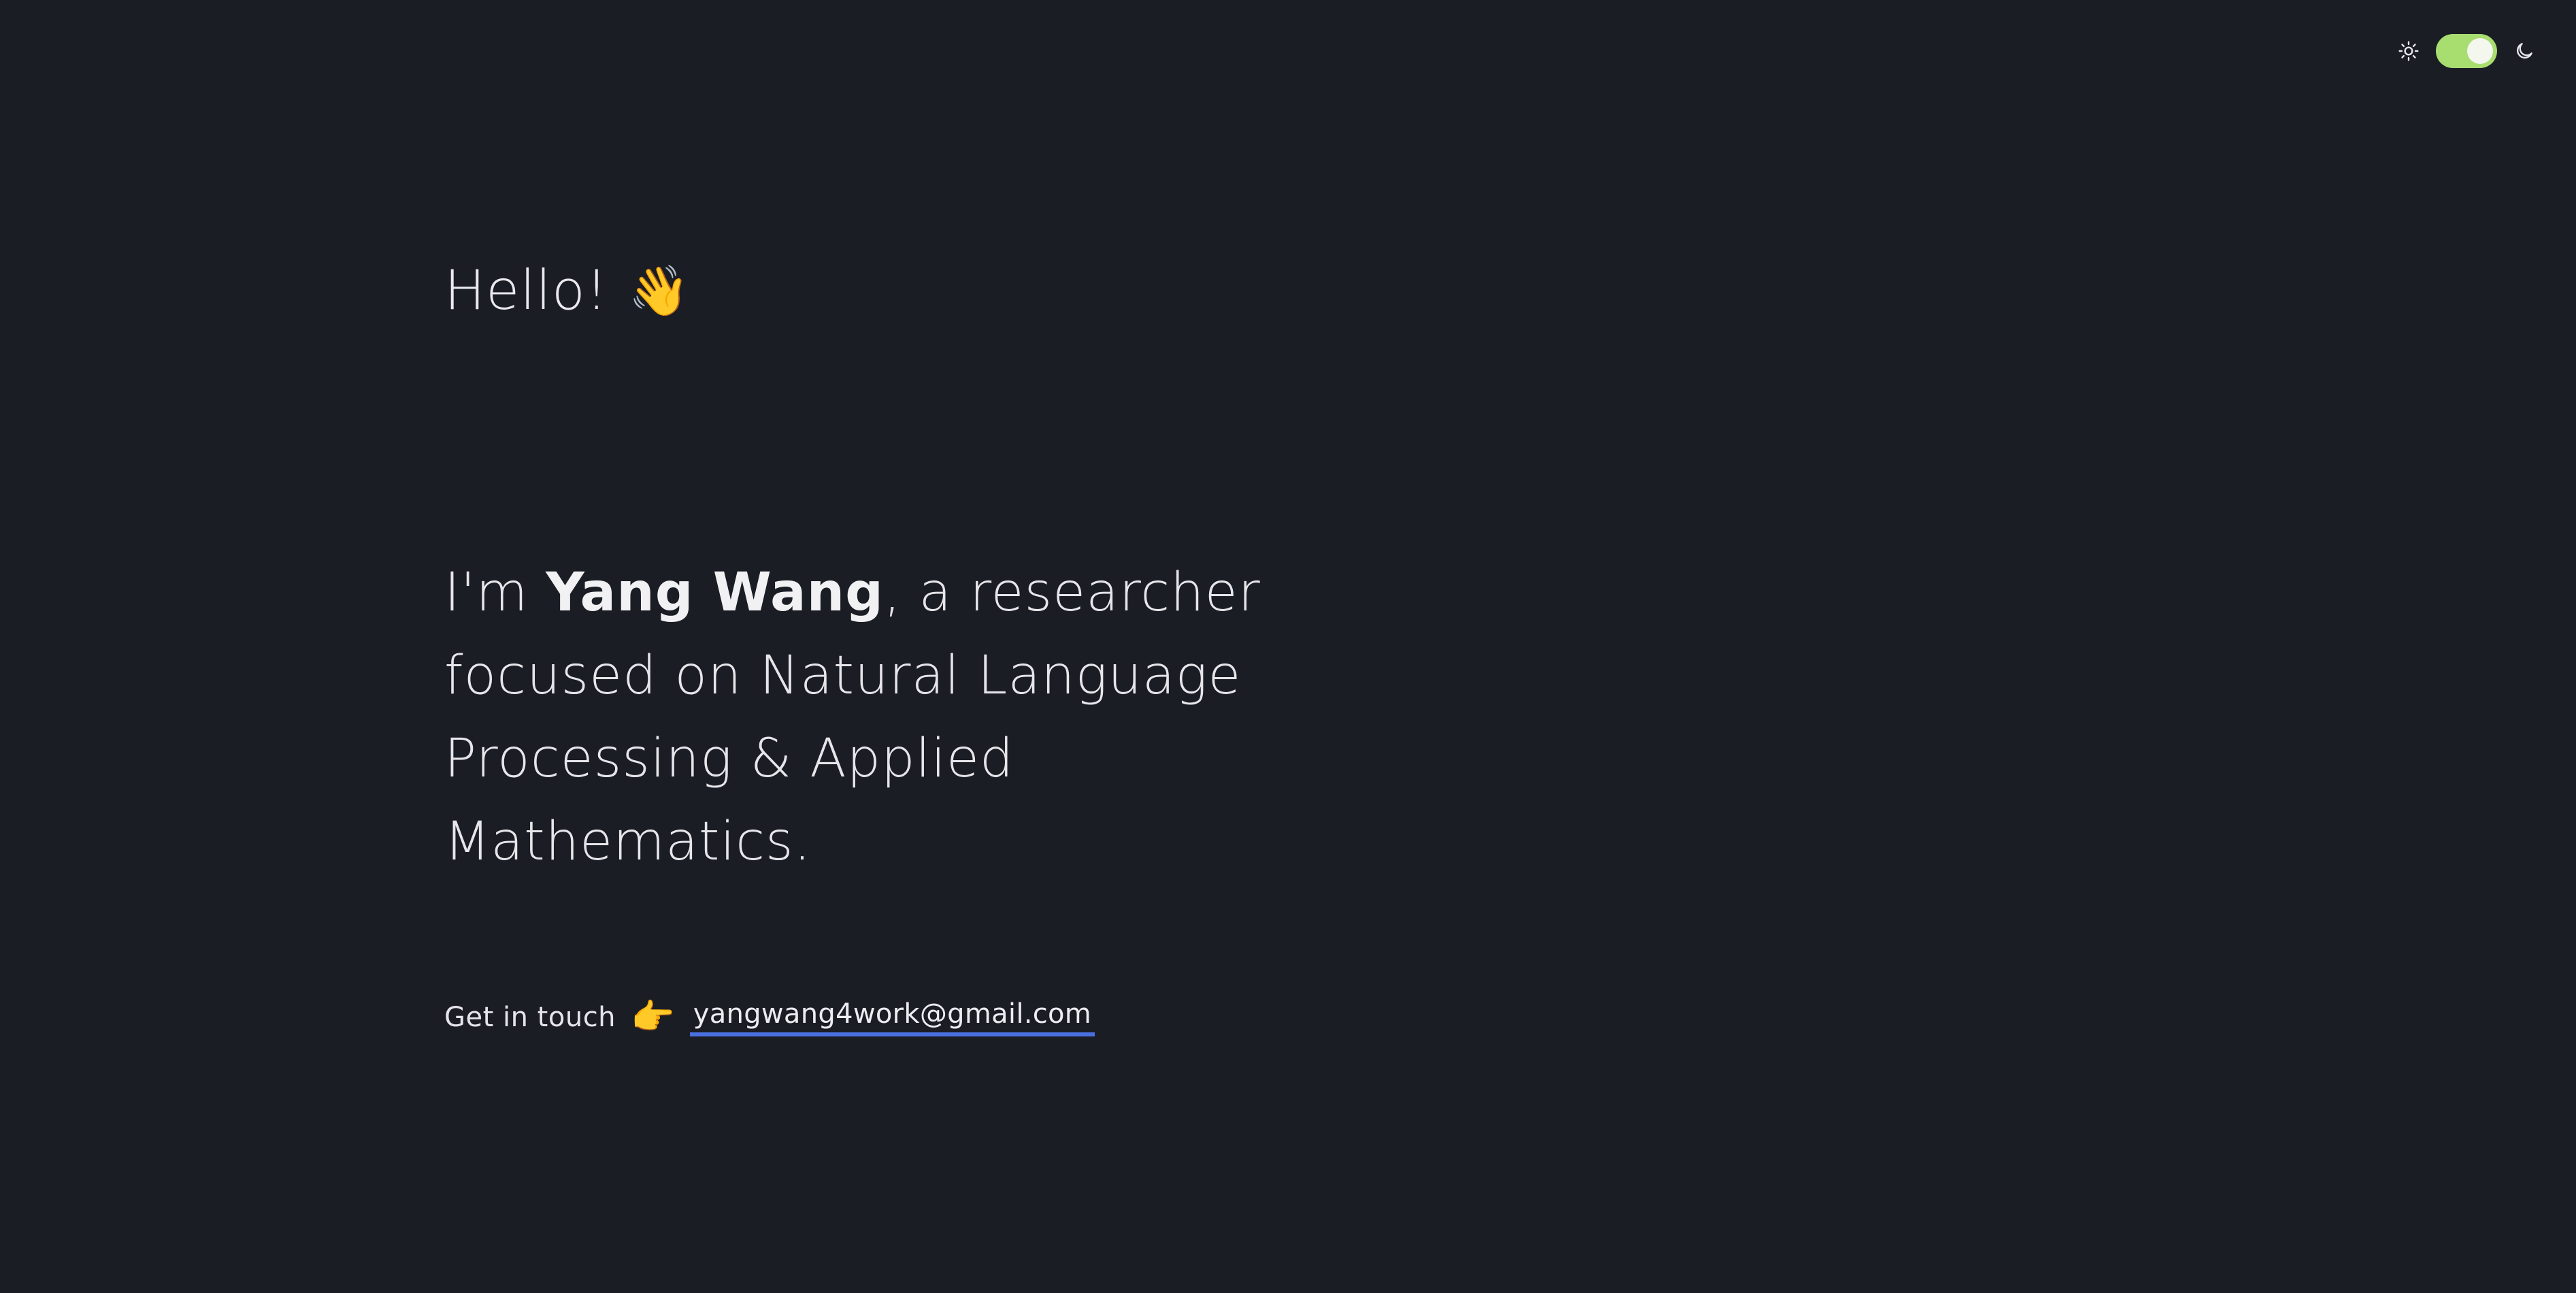  What do you see at coordinates (2524, 51) in the screenshot?
I see `moon-icon` at bounding box center [2524, 51].